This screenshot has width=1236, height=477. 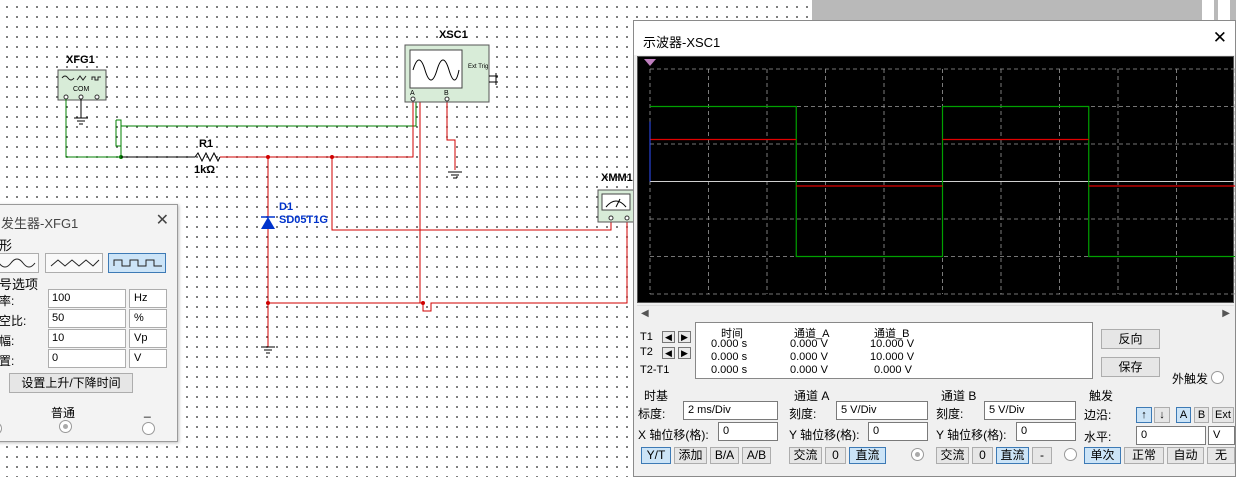 What do you see at coordinates (650, 62) in the screenshot?
I see `cursor-t1-marker` at bounding box center [650, 62].